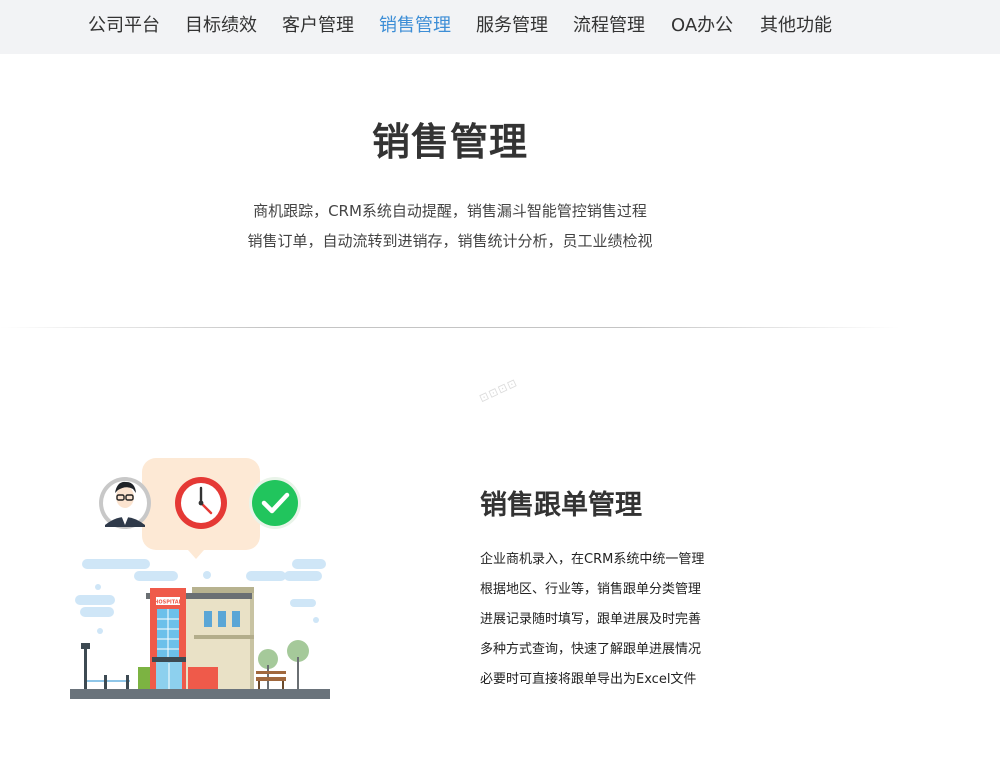  Describe the element at coordinates (200, 639) in the screenshot. I see `hospital-building: HOSPITAL` at that location.